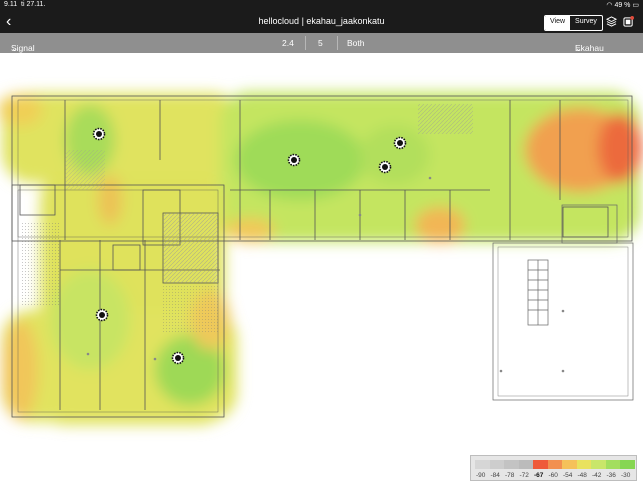 This screenshot has height=482, width=643. What do you see at coordinates (611, 21) in the screenshot?
I see `layers-icon` at bounding box center [611, 21].